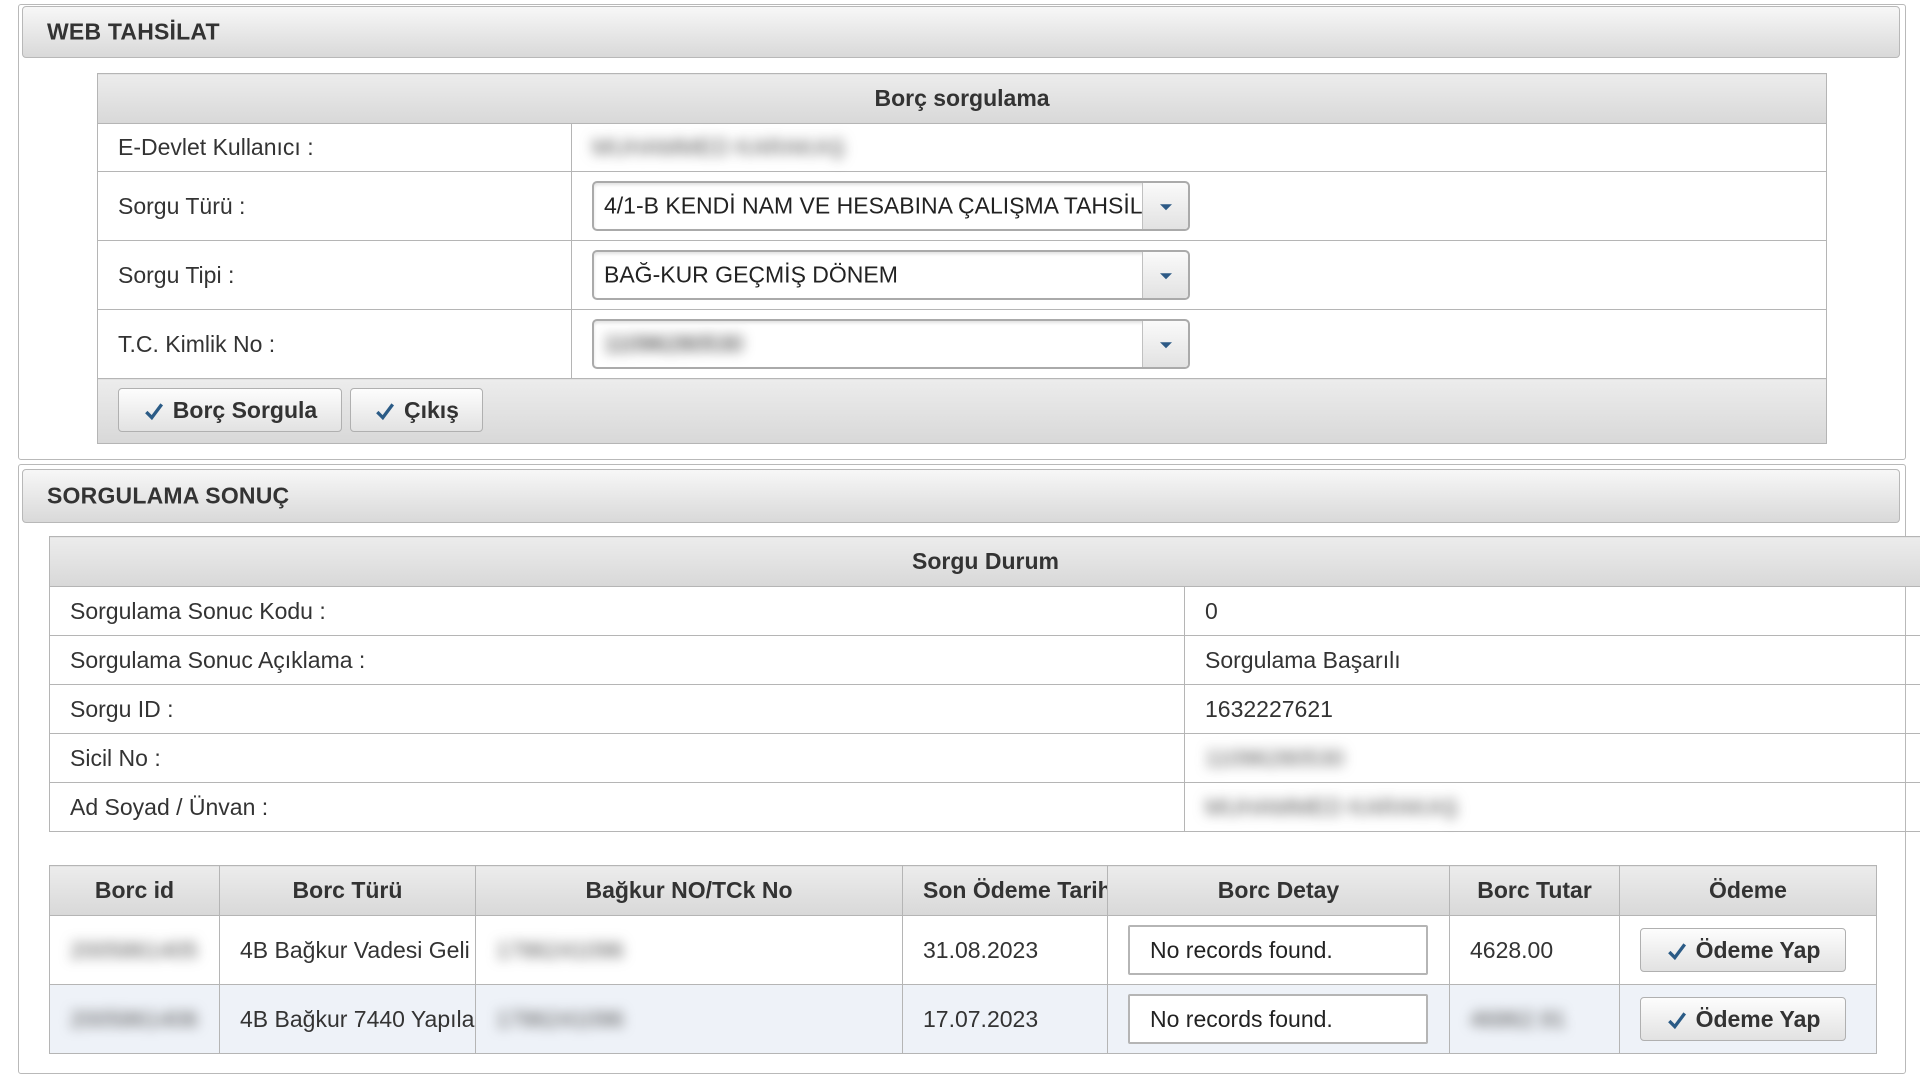 This screenshot has height=1080, width=1920. Describe the element at coordinates (1534, 950) in the screenshot. I see `borc-tutar-cell: 4628.00` at that location.